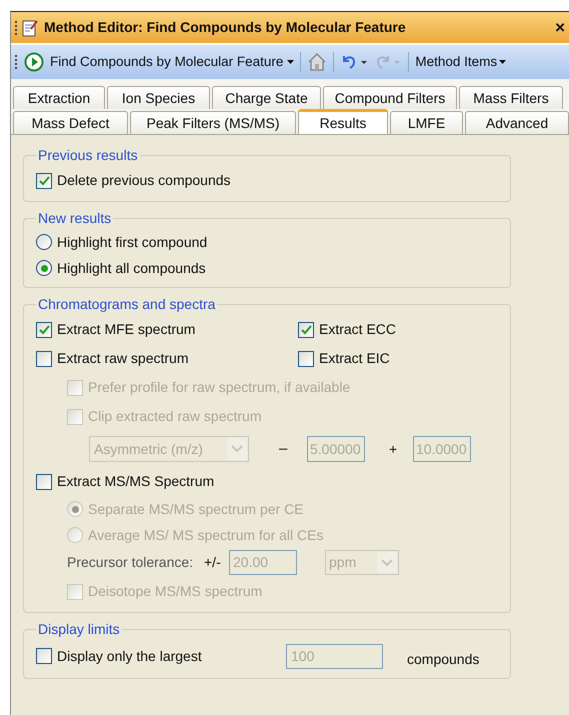  Describe the element at coordinates (357, 329) in the screenshot. I see `checkbox-label: Extract ECC` at that location.